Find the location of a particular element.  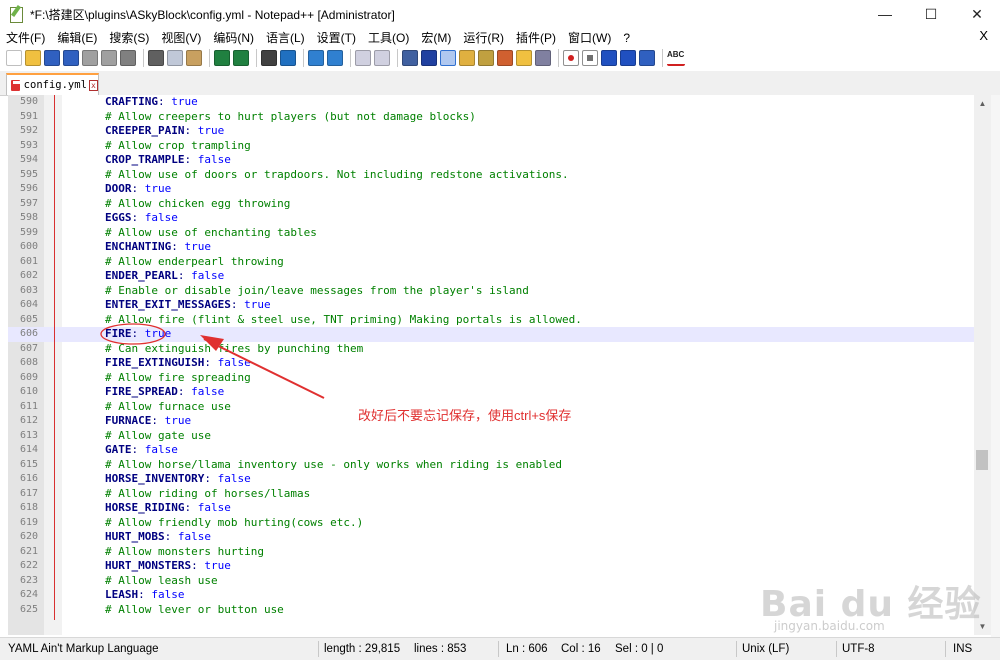

code-line: 617 # Allow riding of horses/llamas is located at coordinates (491, 494).